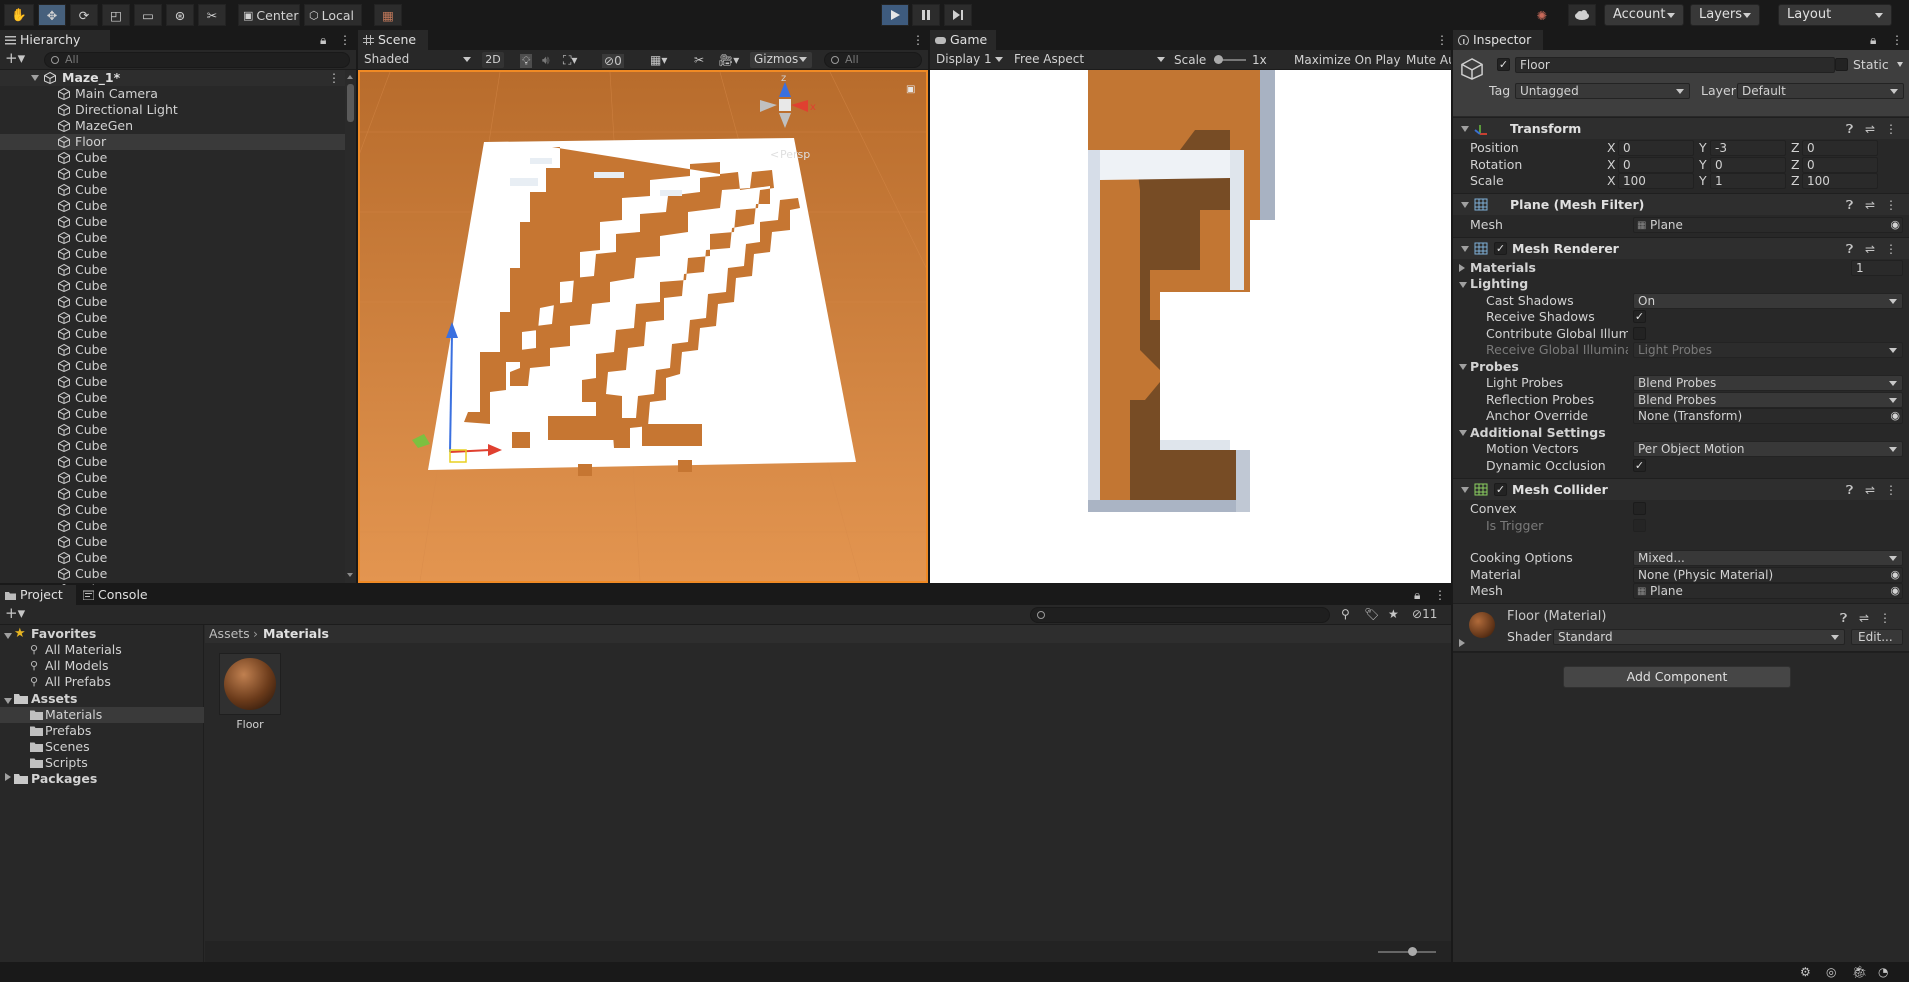  I want to click on asset-folder-item: Prefabs, so click(102, 731).